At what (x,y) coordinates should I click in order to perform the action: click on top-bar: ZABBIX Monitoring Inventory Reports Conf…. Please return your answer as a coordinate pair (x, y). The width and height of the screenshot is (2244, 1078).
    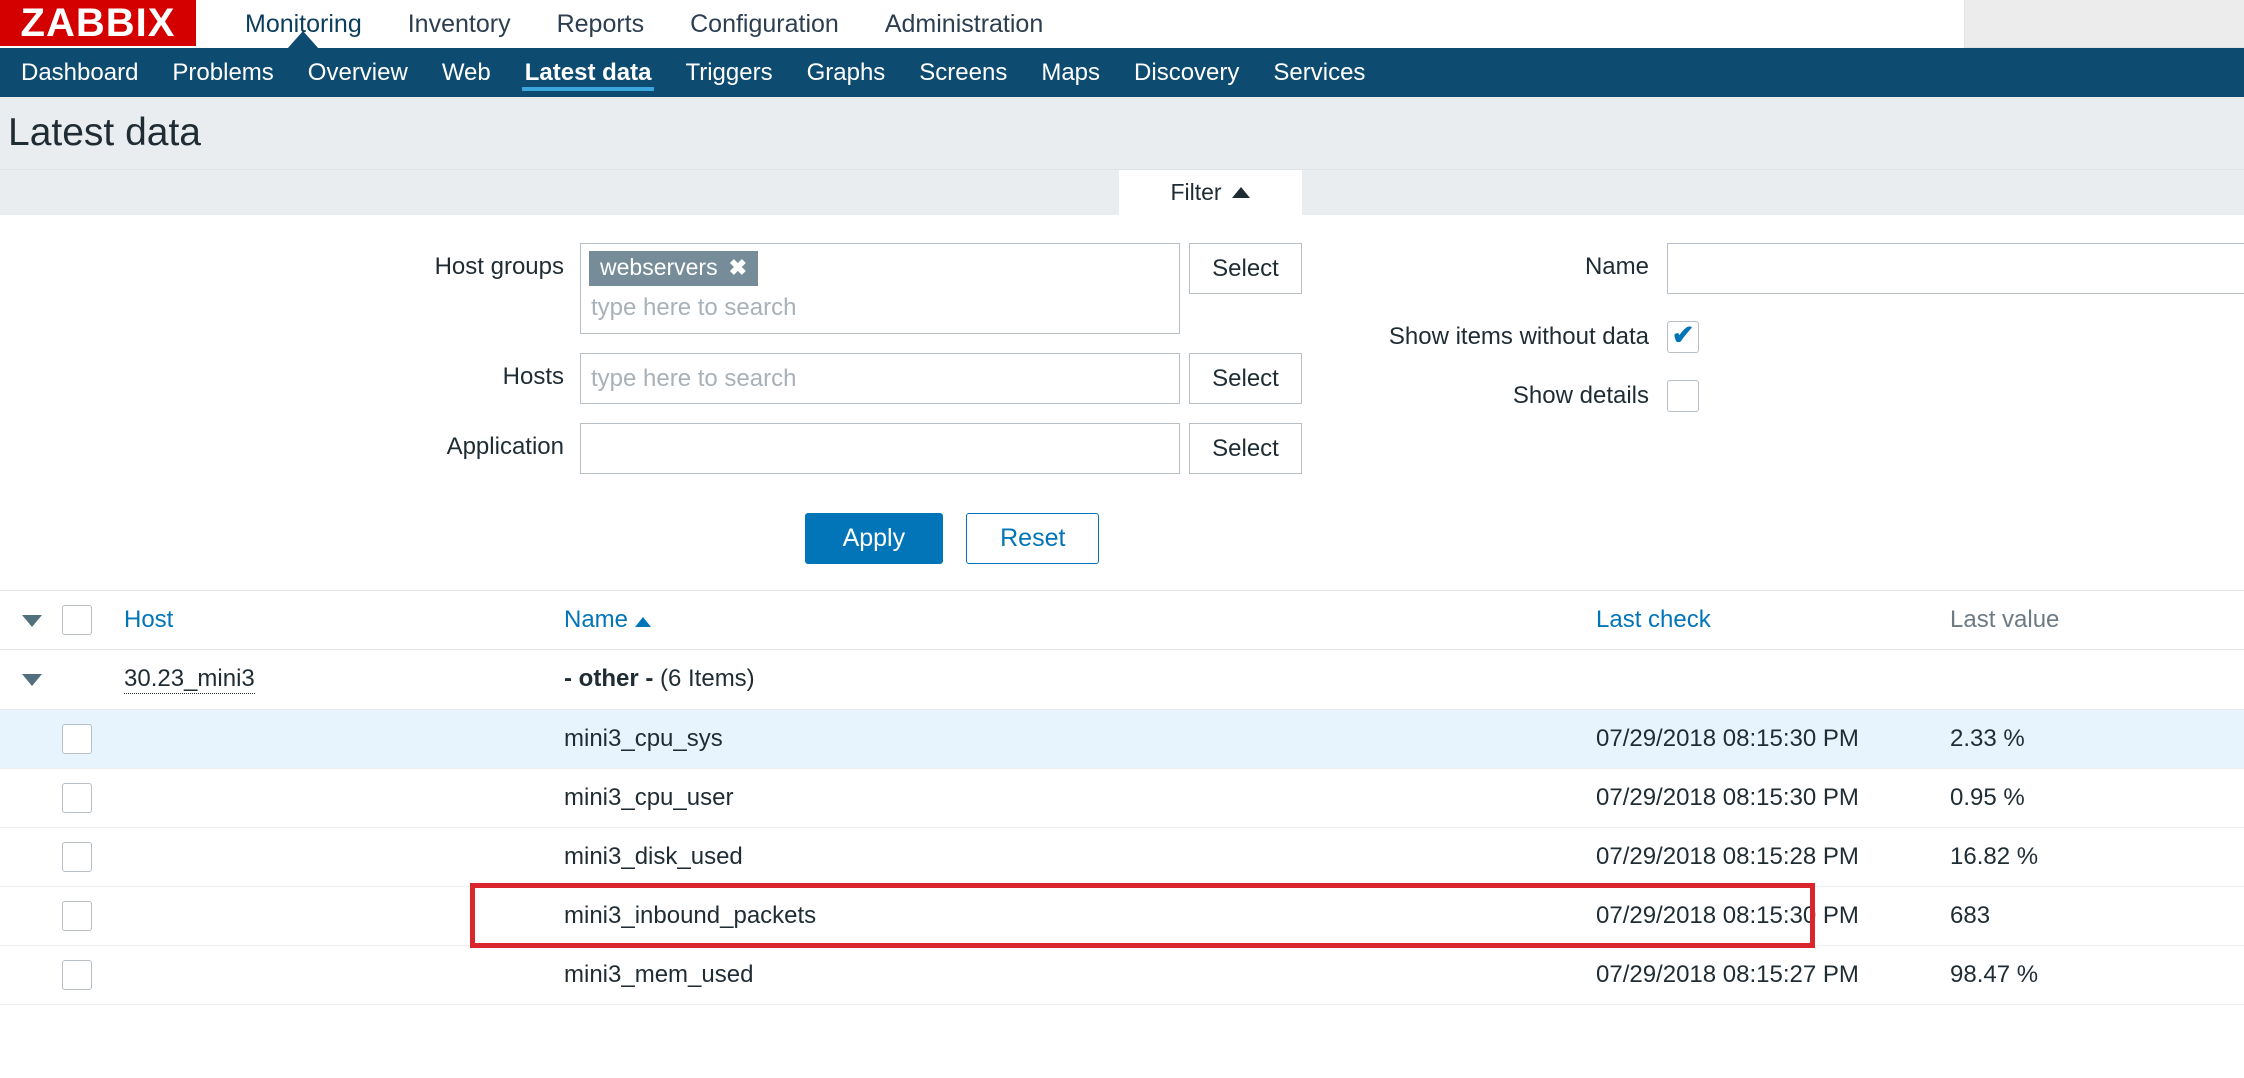
    Looking at the image, I should click on (1122, 24).